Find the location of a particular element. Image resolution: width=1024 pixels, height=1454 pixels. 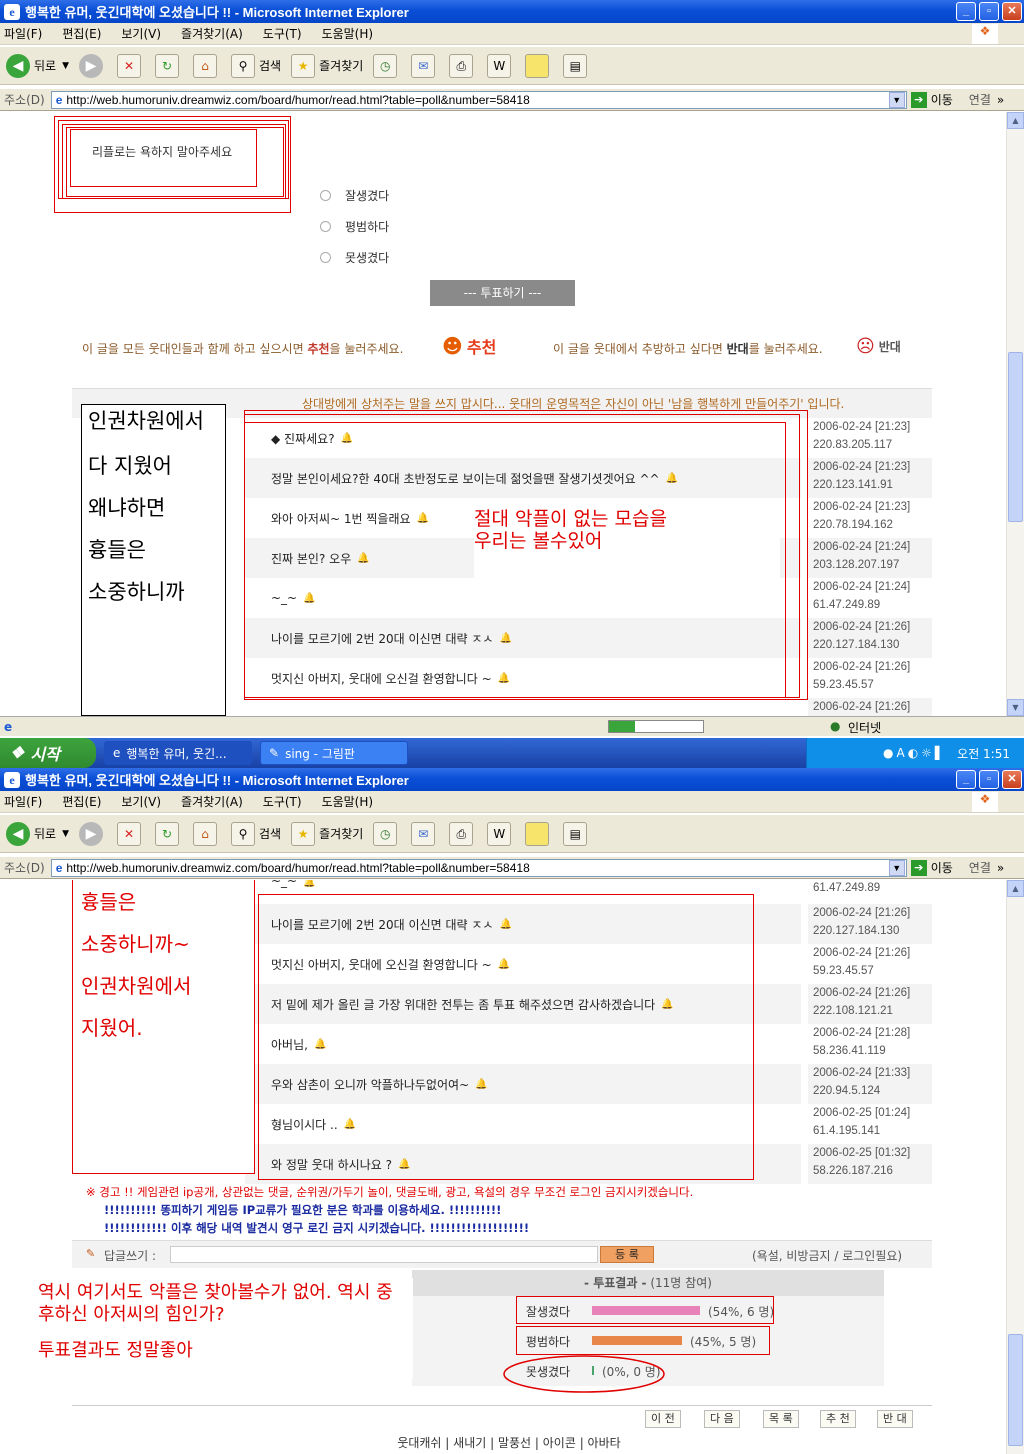

comment-meta: 2006-02-25 [01:32] 58.226.187.216 is located at coordinates (870, 1164).